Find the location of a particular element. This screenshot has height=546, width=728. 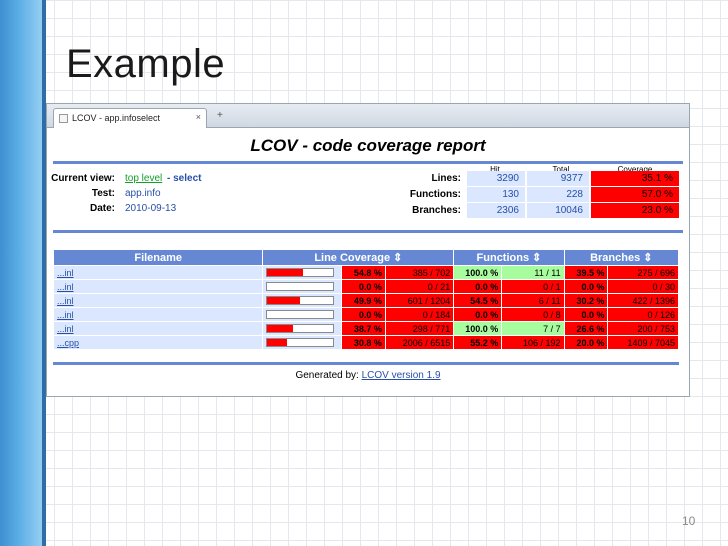

slide-page-number: 10 is located at coordinates (689, 521).